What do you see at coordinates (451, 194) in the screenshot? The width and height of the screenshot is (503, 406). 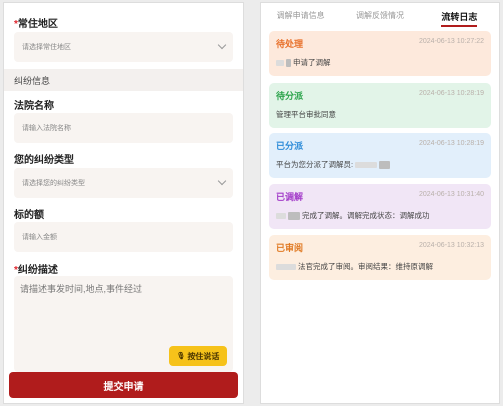 I see `log-time: 2024-06-13 10:31:40` at bounding box center [451, 194].